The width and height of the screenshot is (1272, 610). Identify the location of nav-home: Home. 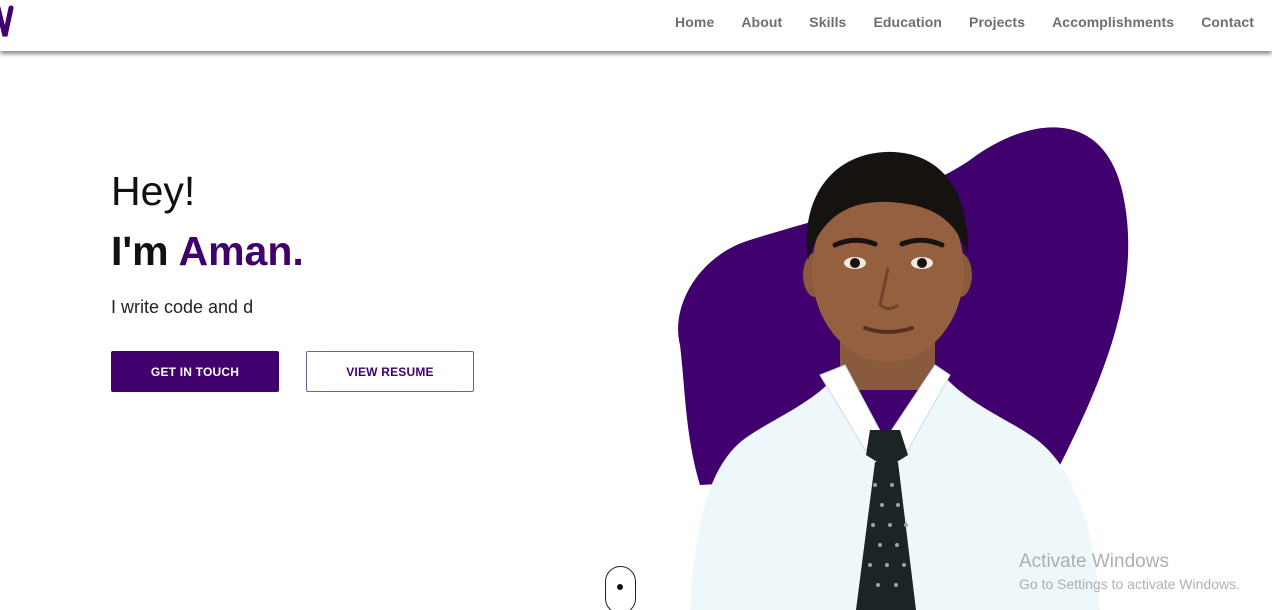
(694, 22).